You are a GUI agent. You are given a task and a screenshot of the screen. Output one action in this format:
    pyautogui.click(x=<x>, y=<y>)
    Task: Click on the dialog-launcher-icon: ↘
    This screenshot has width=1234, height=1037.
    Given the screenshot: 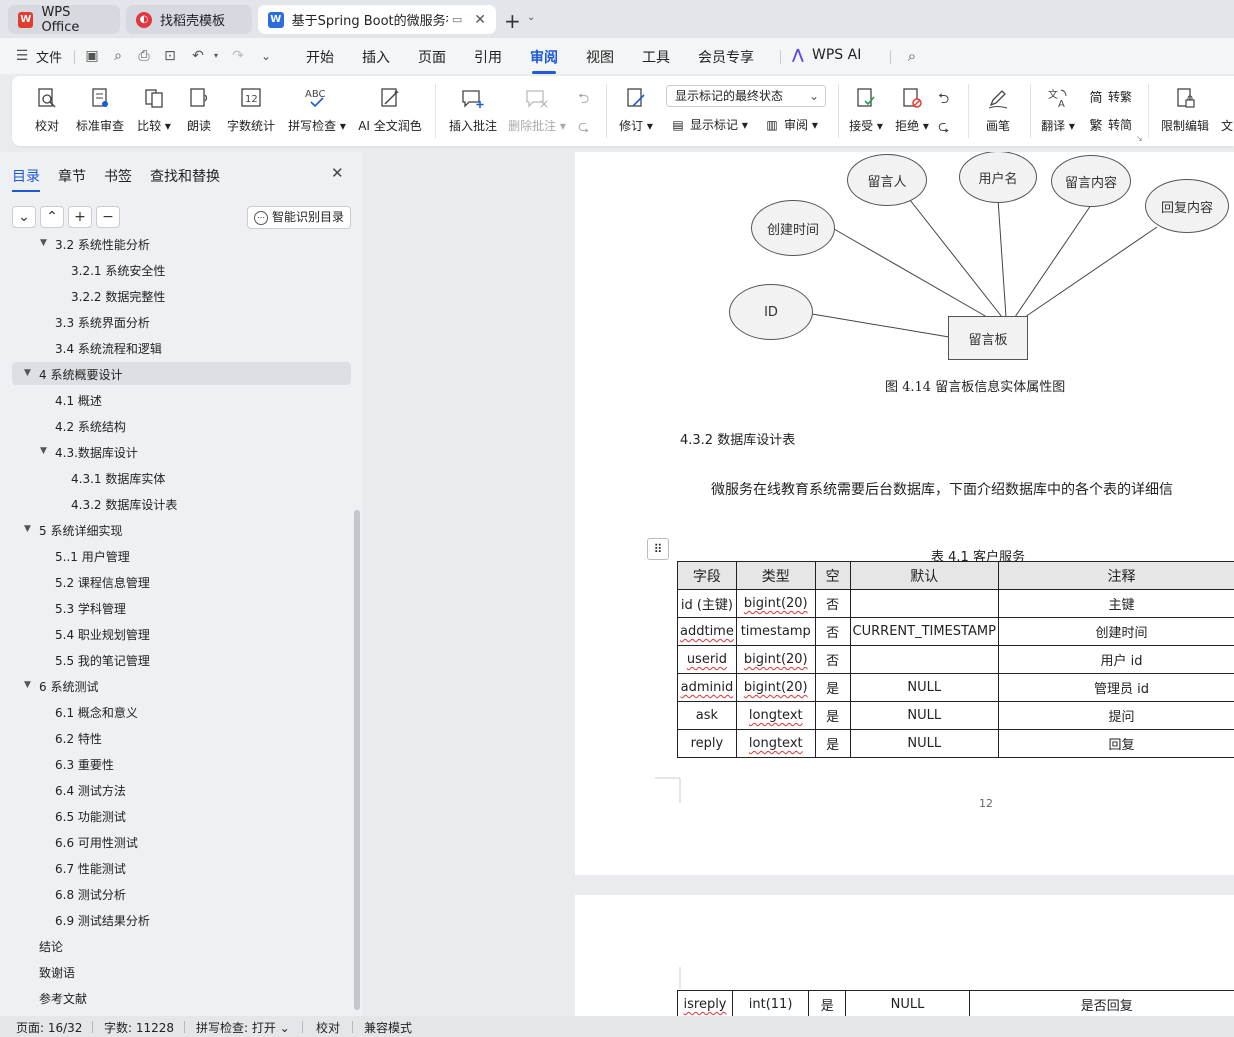 What is the action you would take?
    pyautogui.click(x=1139, y=138)
    